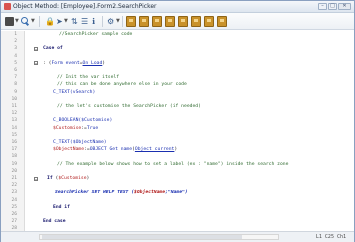 Image resolution: width=355 pixels, height=242 pixels. What do you see at coordinates (14, 135) in the screenshot?
I see `line-number: 15` at bounding box center [14, 135].